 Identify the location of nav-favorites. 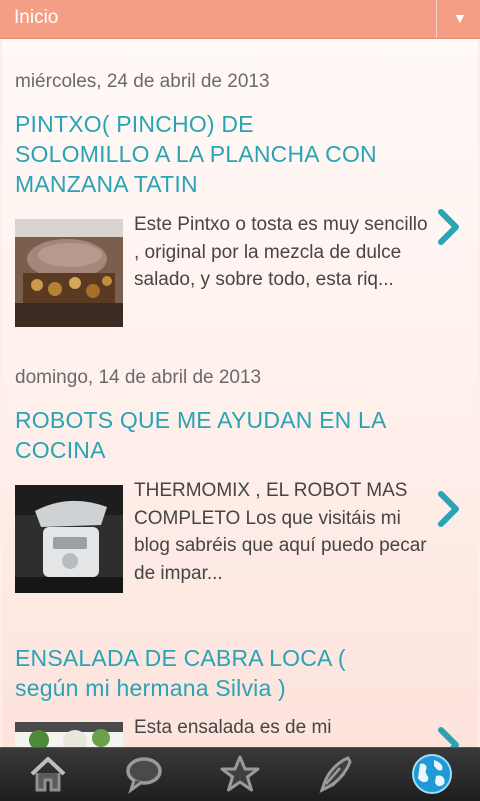
(240, 774).